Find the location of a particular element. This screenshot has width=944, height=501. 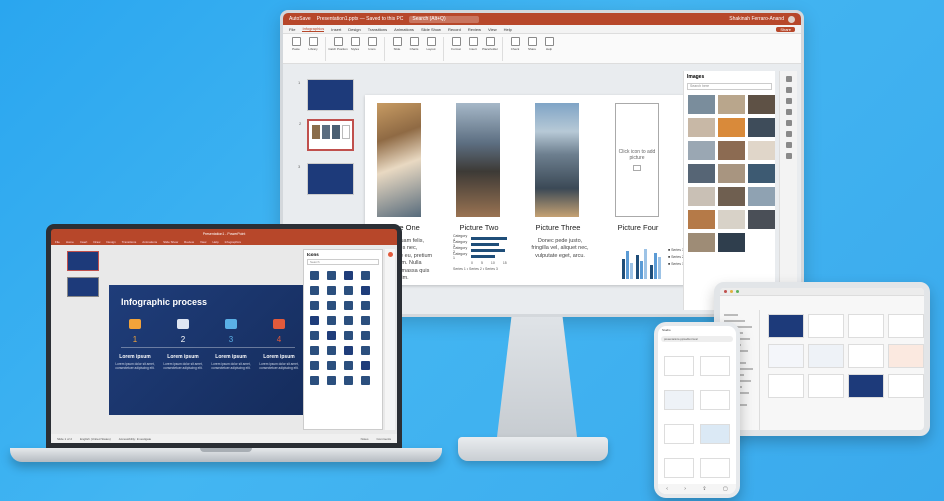

ribbon-button-slide: Slide is located at coordinates (397, 44).